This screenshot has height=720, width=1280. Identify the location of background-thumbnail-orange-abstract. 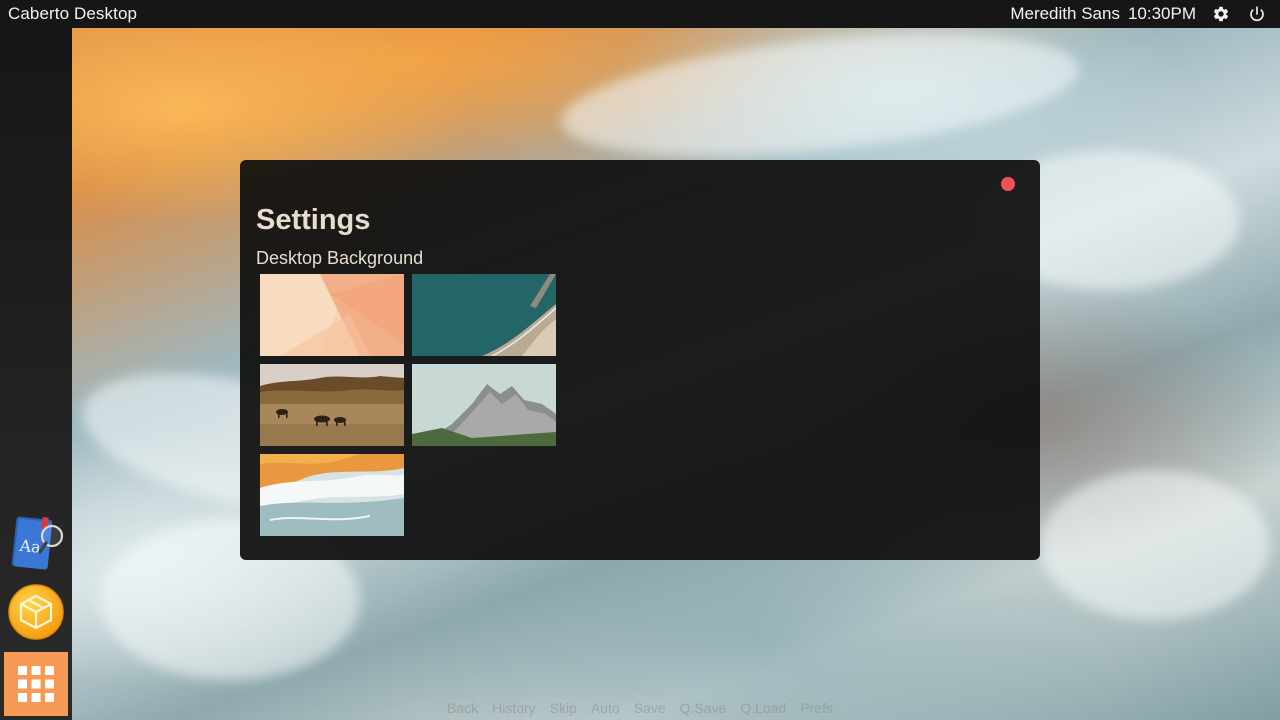
(332, 315).